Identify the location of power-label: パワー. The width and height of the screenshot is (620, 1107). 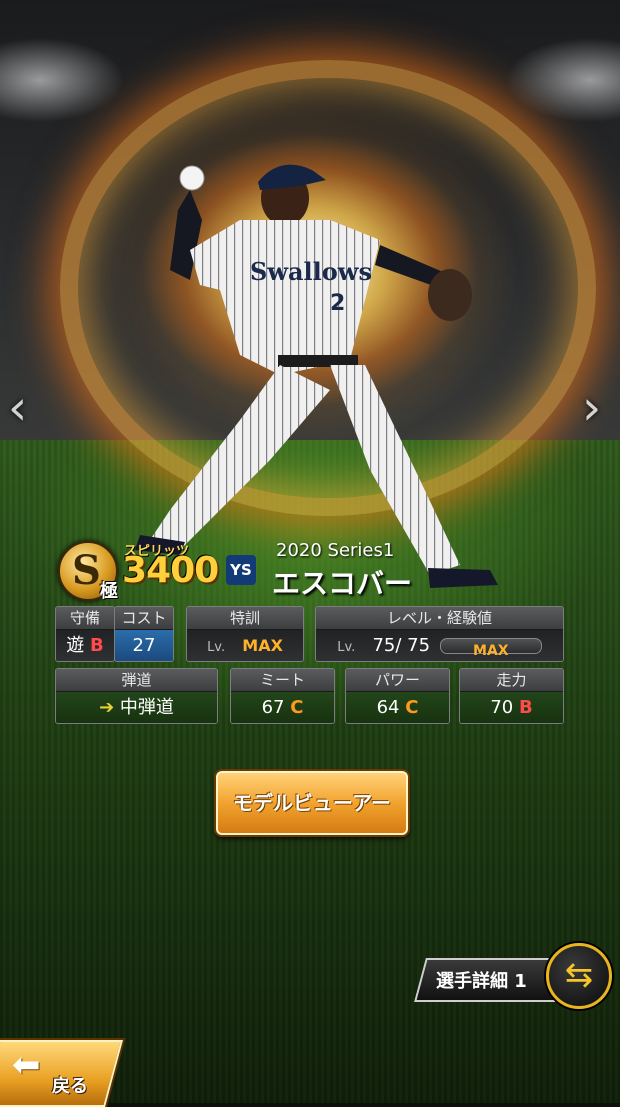
(397, 680).